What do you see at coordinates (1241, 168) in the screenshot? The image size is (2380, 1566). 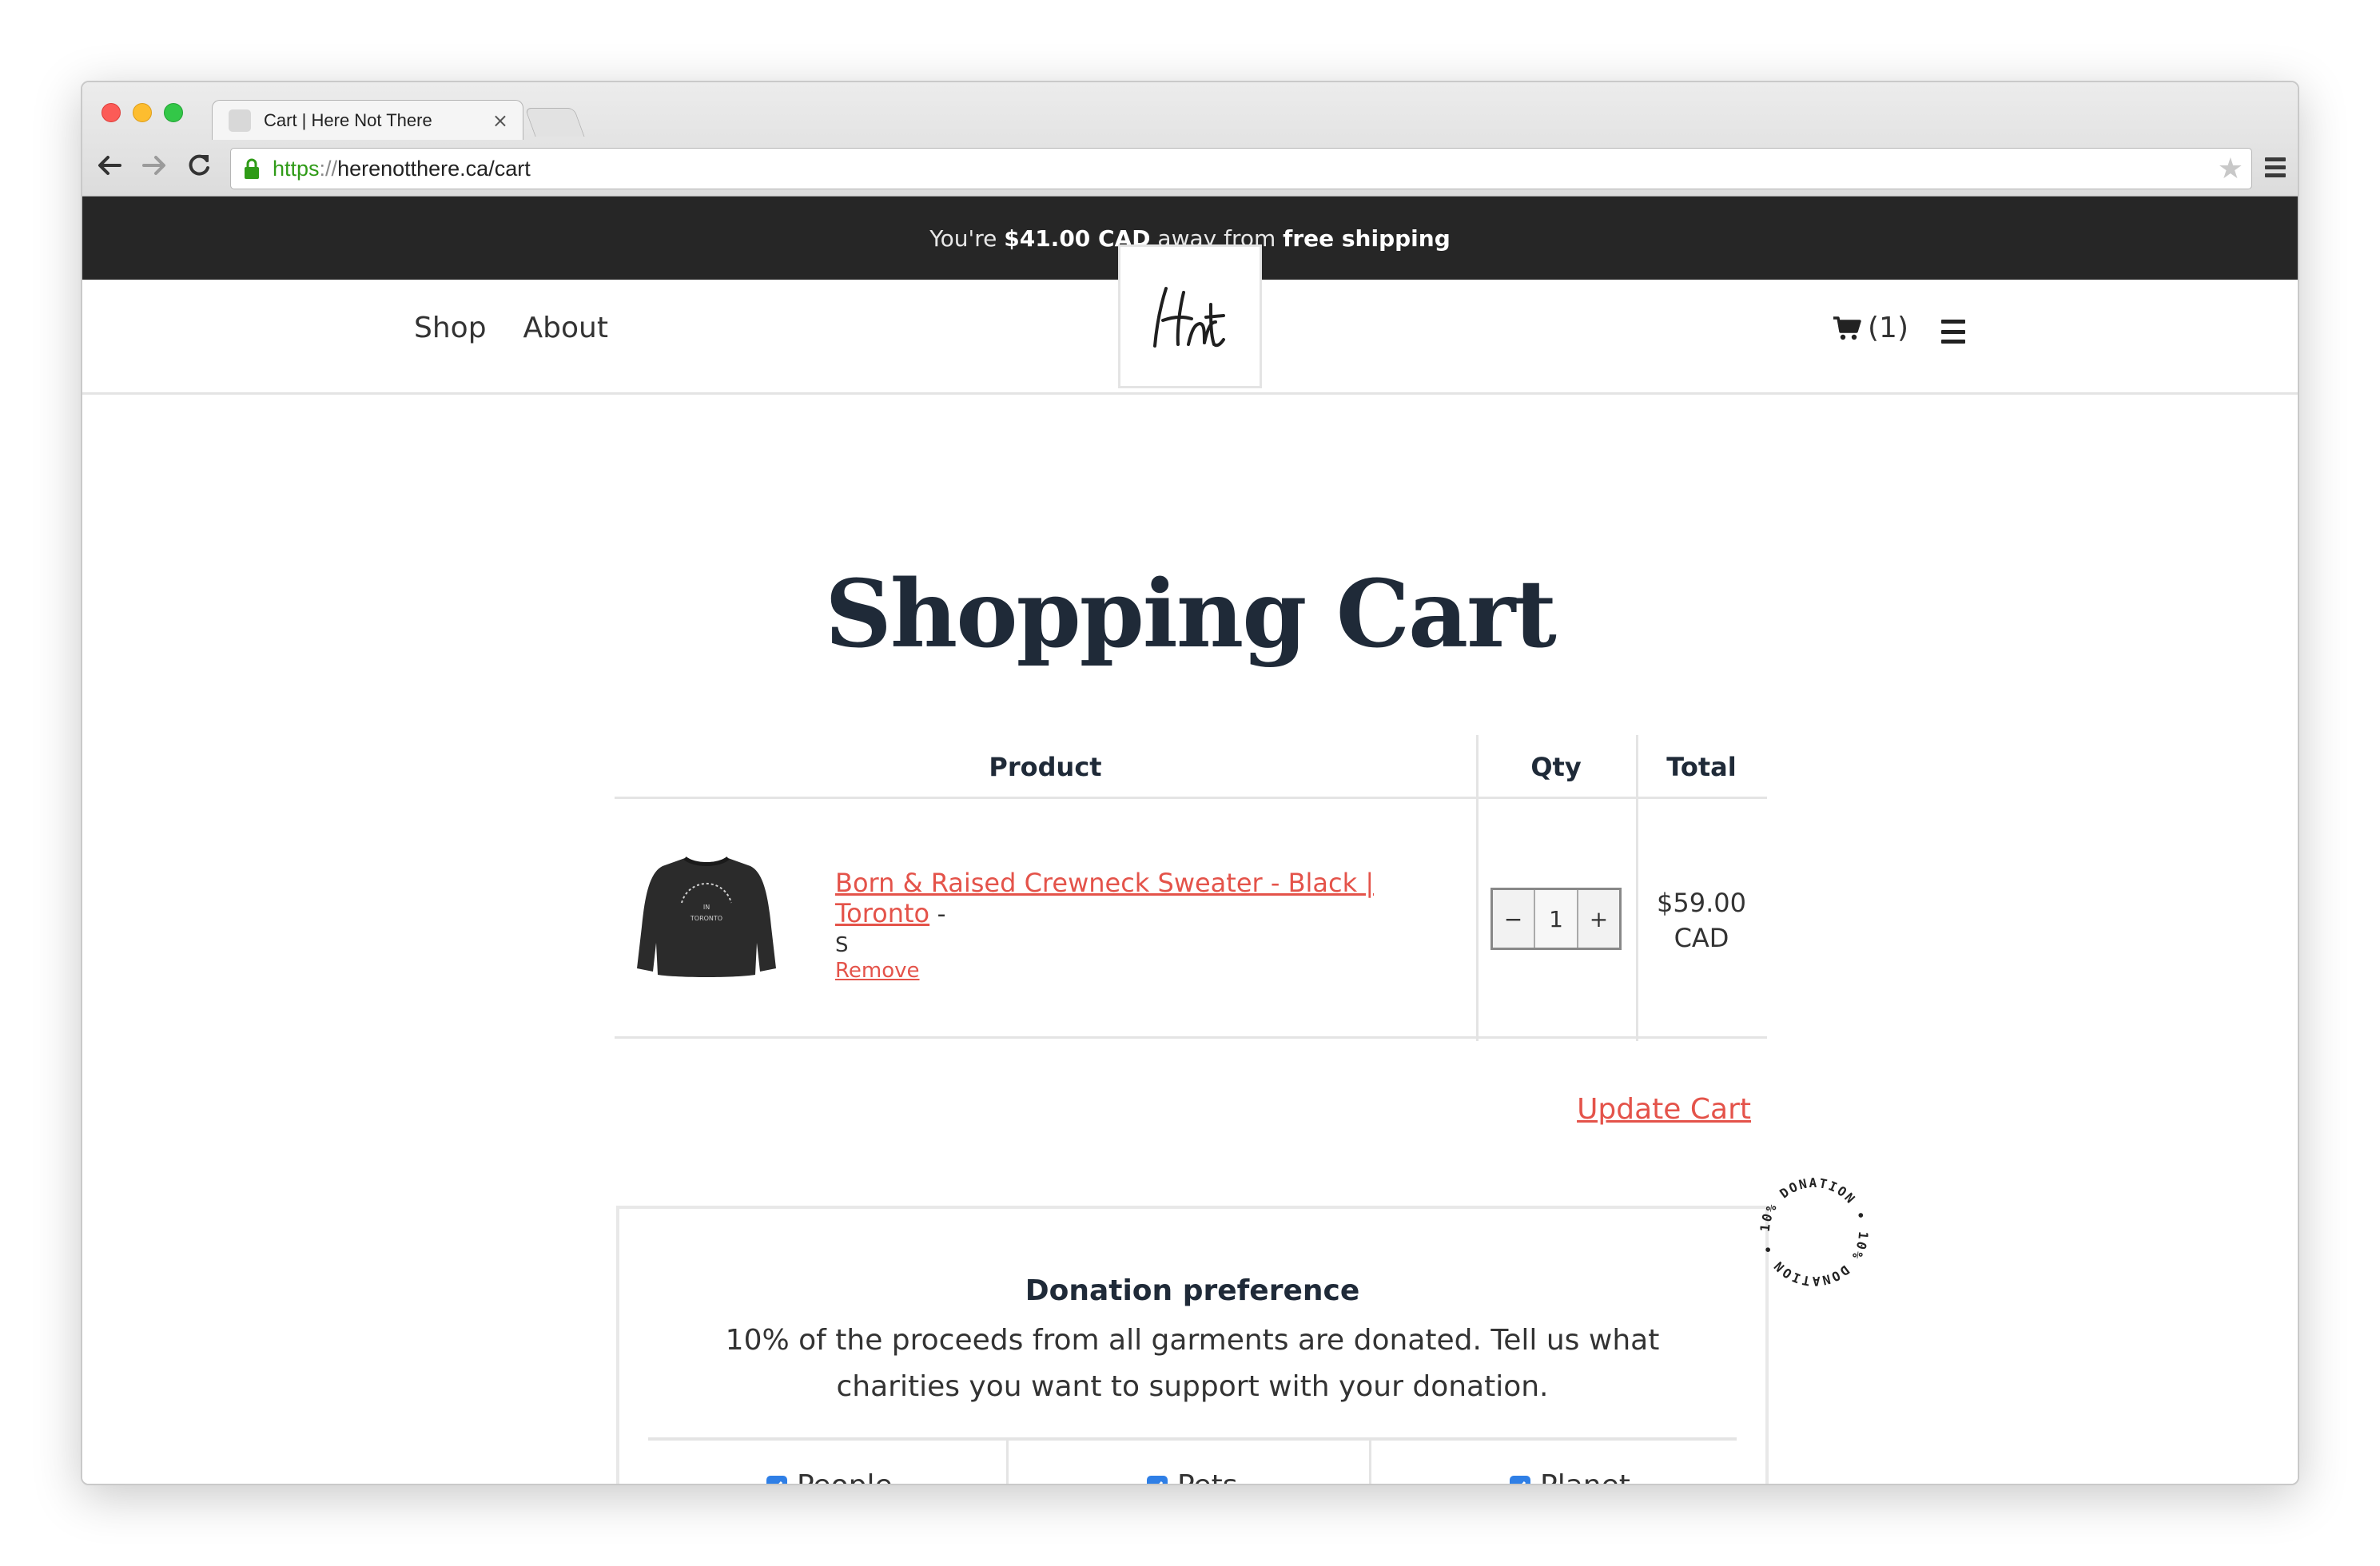 I see `address-bar: https://herenotthere.ca/cart ★` at bounding box center [1241, 168].